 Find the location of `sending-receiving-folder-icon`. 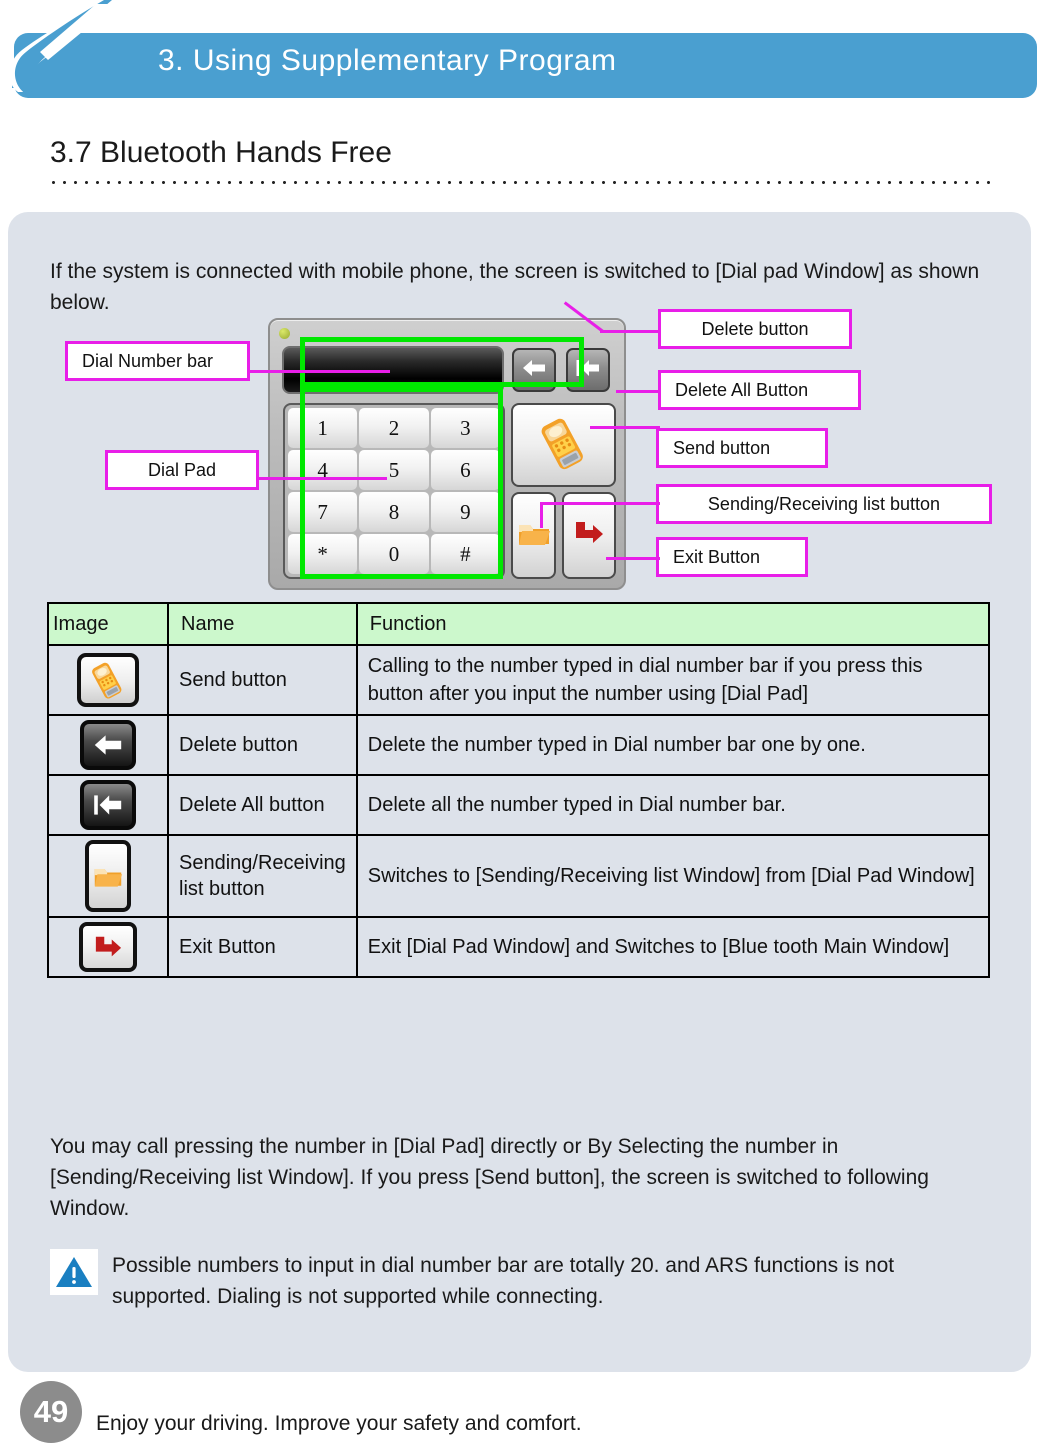

sending-receiving-folder-icon is located at coordinates (108, 876).